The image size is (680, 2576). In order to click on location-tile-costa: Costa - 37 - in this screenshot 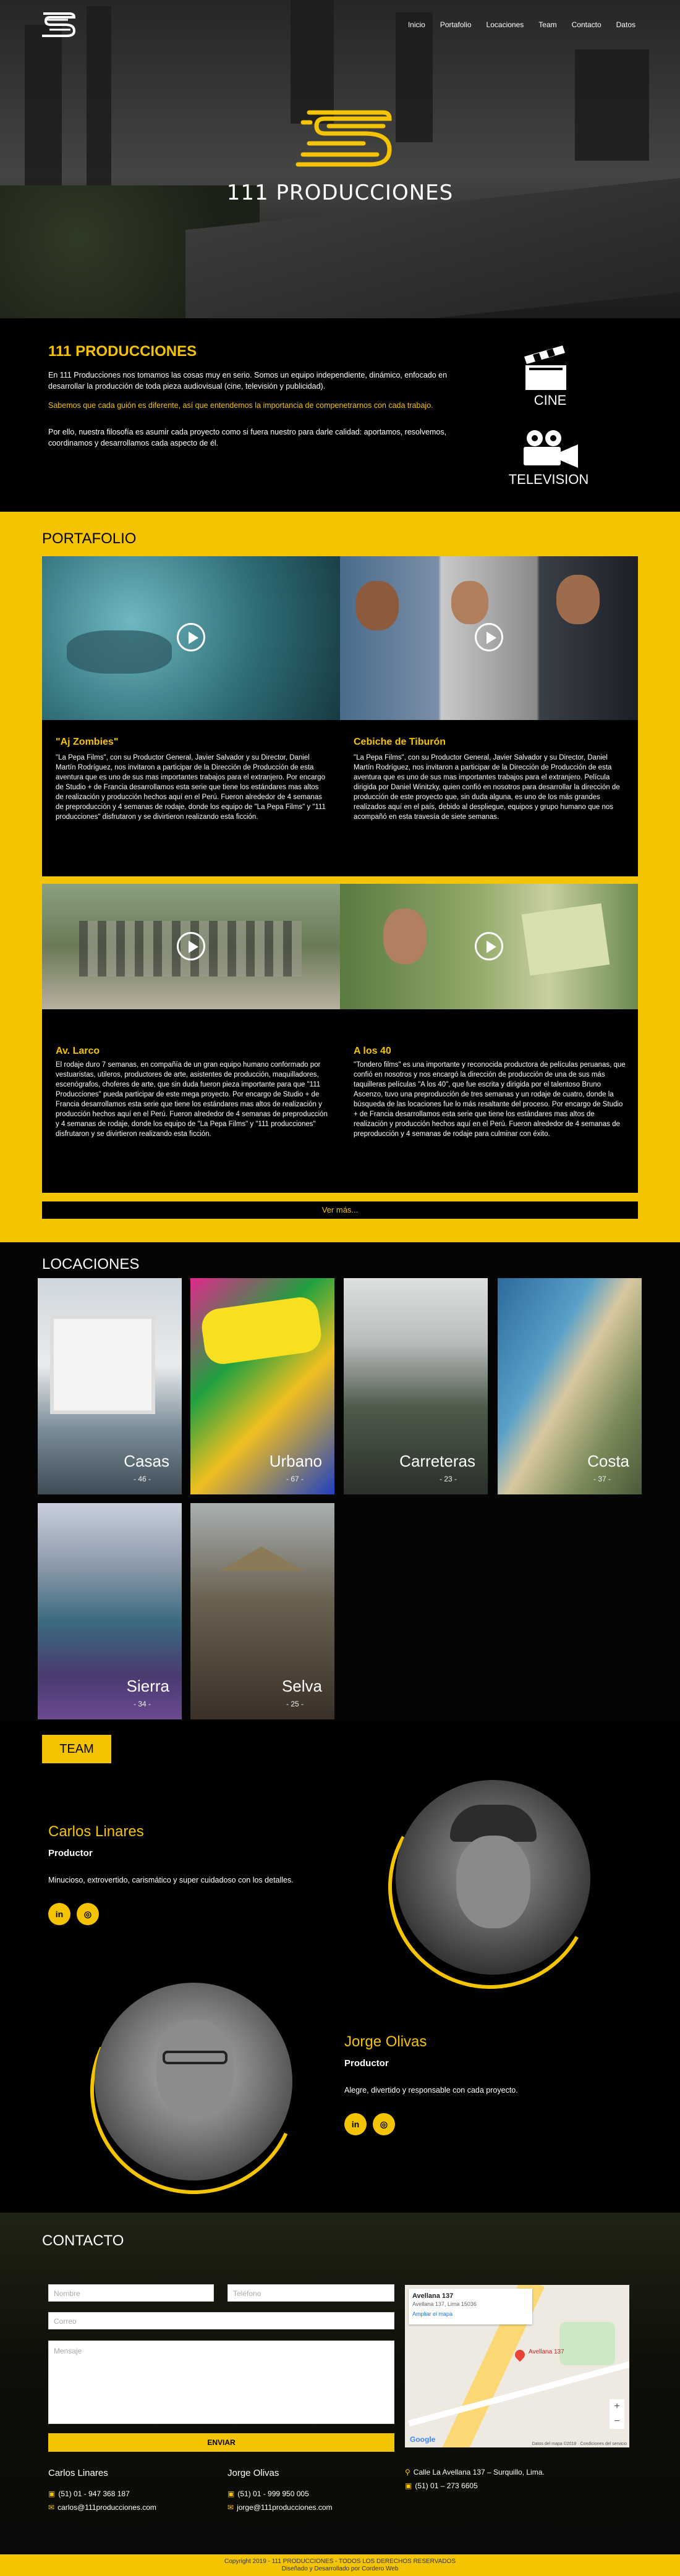, I will do `click(570, 1386)`.